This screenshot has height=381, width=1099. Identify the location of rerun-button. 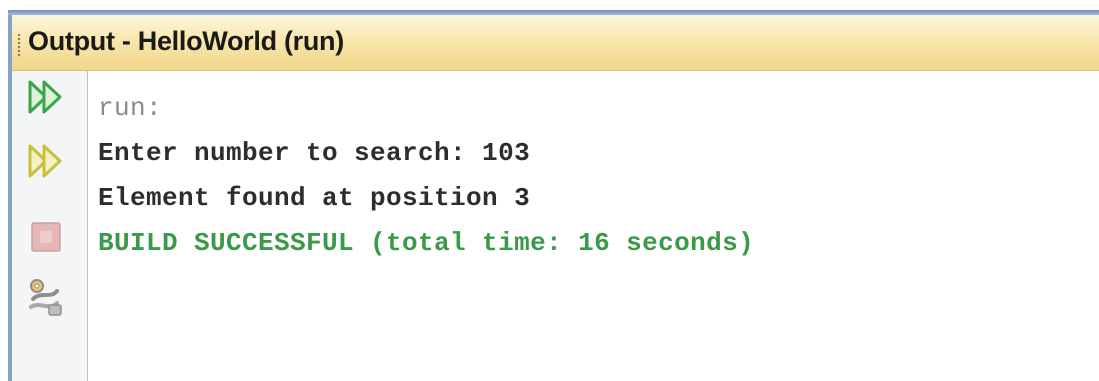
(46, 97).